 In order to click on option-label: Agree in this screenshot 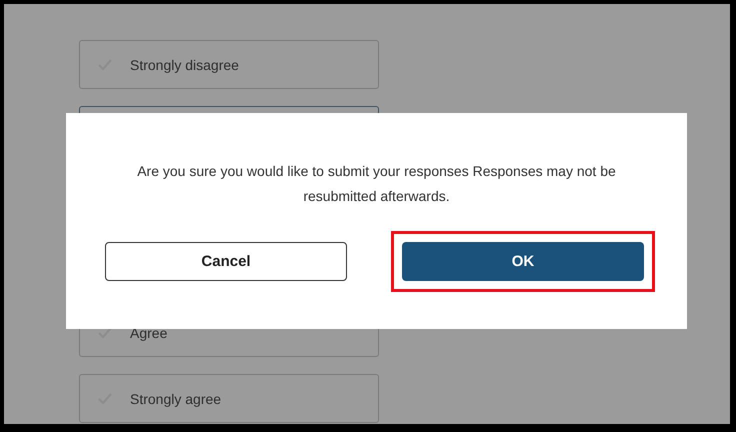, I will do `click(149, 332)`.